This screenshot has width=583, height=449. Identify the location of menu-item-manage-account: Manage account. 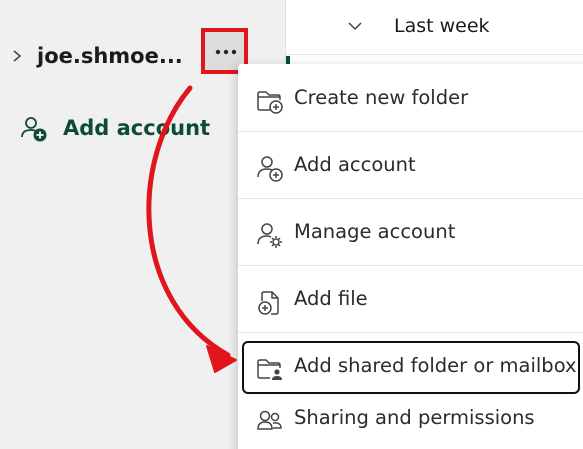
(410, 233).